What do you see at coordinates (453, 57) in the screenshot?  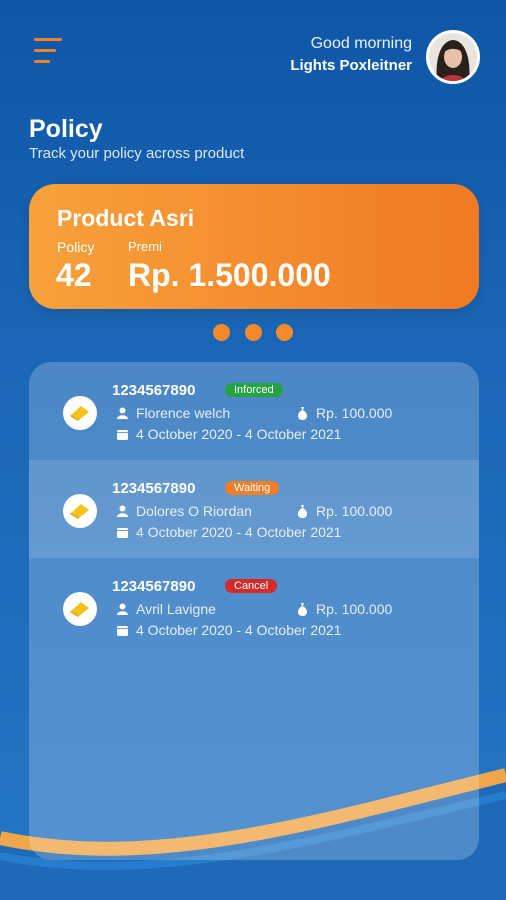 I see `avatar` at bounding box center [453, 57].